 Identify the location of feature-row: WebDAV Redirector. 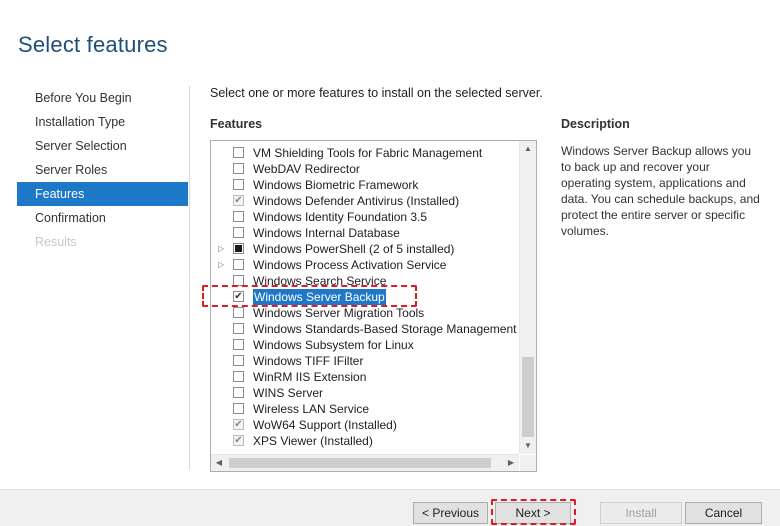
(365, 169).